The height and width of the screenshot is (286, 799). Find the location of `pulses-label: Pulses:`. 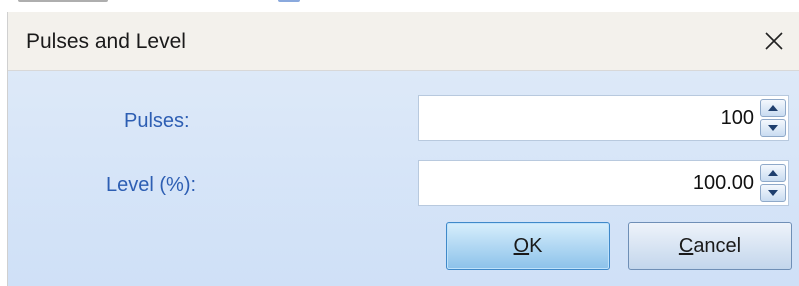

pulses-label: Pulses: is located at coordinates (157, 121).